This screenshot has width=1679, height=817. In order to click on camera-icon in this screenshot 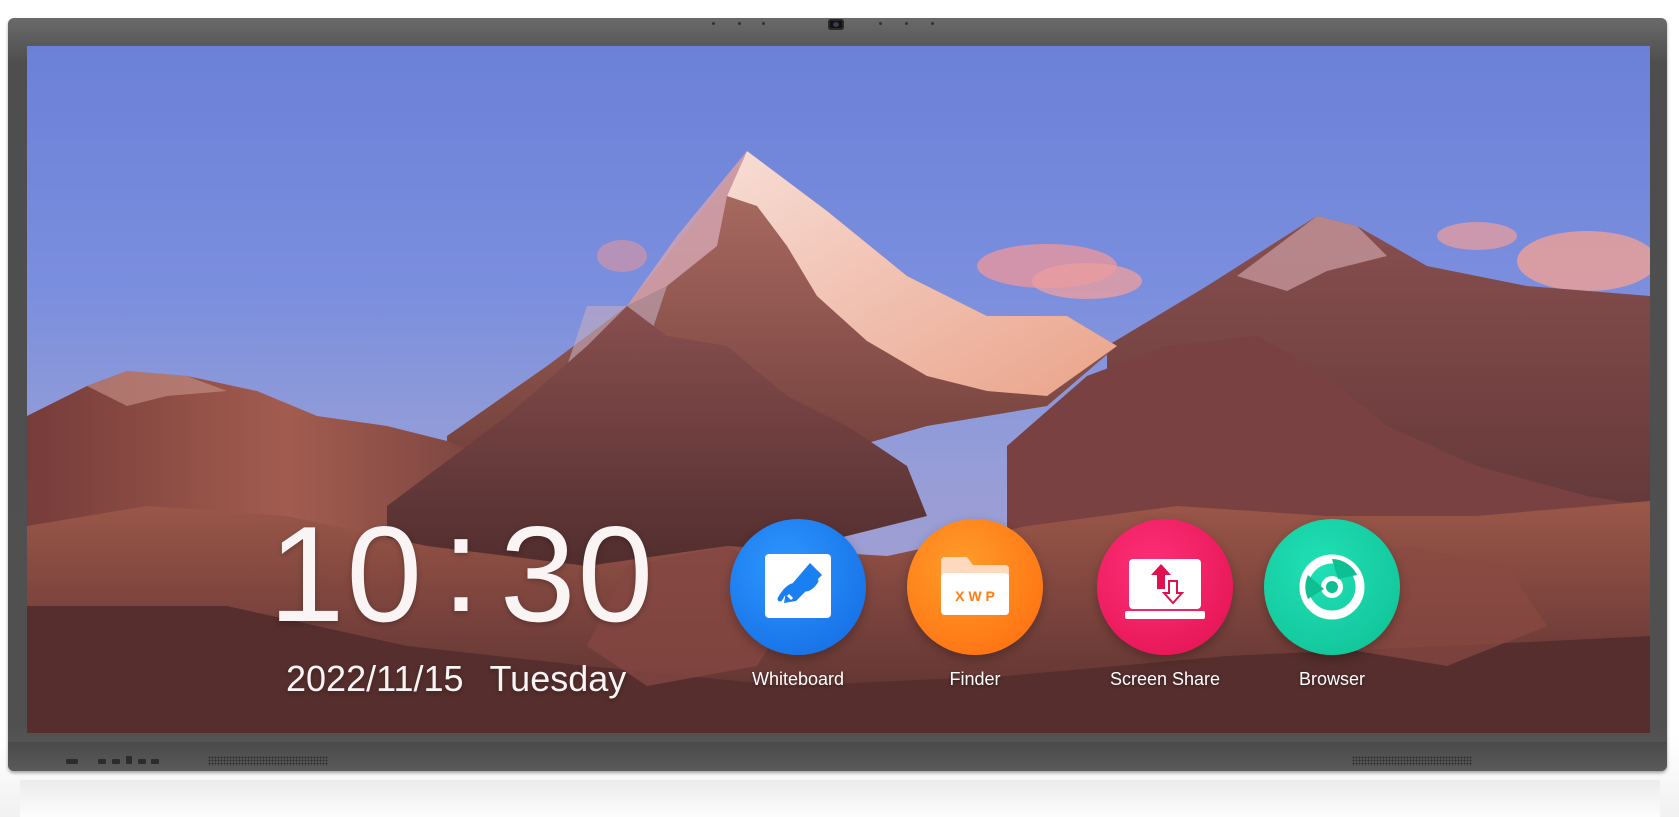, I will do `click(836, 24)`.